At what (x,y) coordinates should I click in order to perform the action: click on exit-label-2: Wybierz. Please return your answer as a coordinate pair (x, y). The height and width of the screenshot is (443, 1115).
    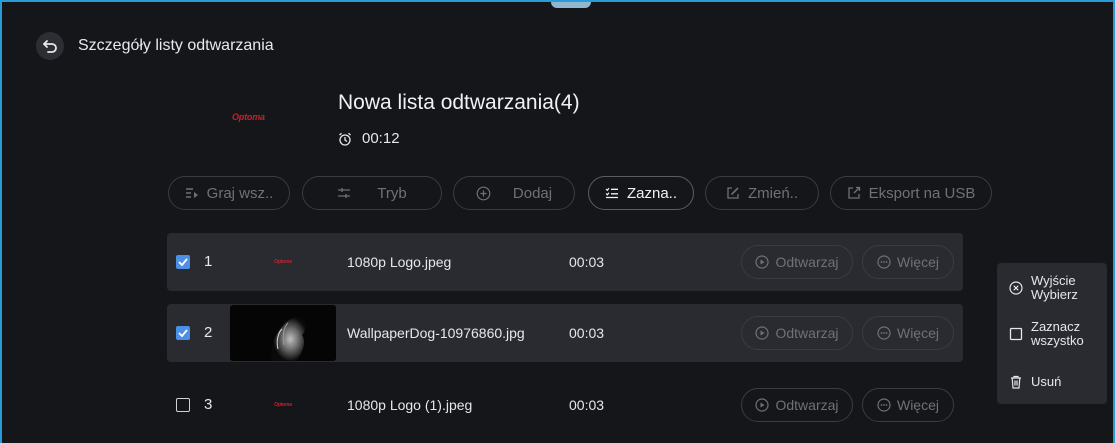
    Looking at the image, I should click on (1054, 294).